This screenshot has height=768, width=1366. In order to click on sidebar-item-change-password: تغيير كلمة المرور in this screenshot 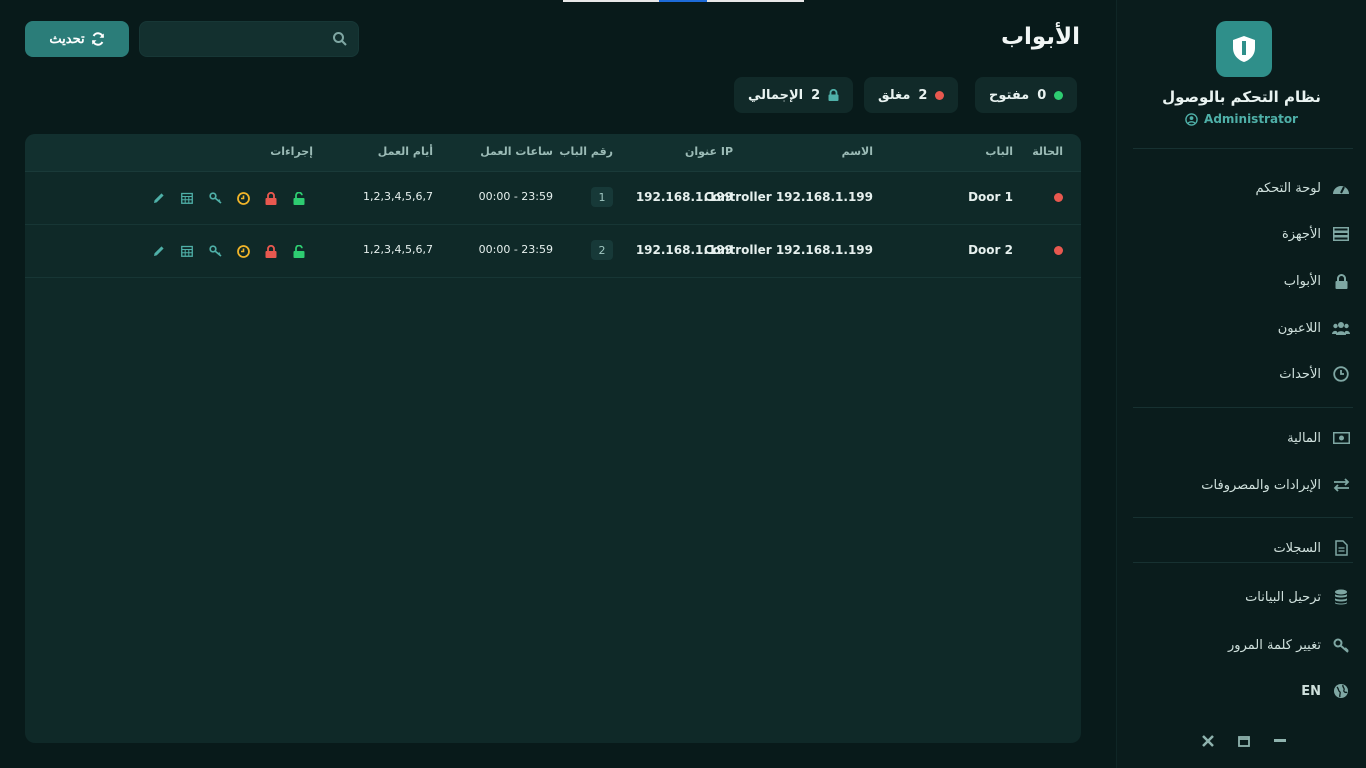, I will do `click(1243, 645)`.